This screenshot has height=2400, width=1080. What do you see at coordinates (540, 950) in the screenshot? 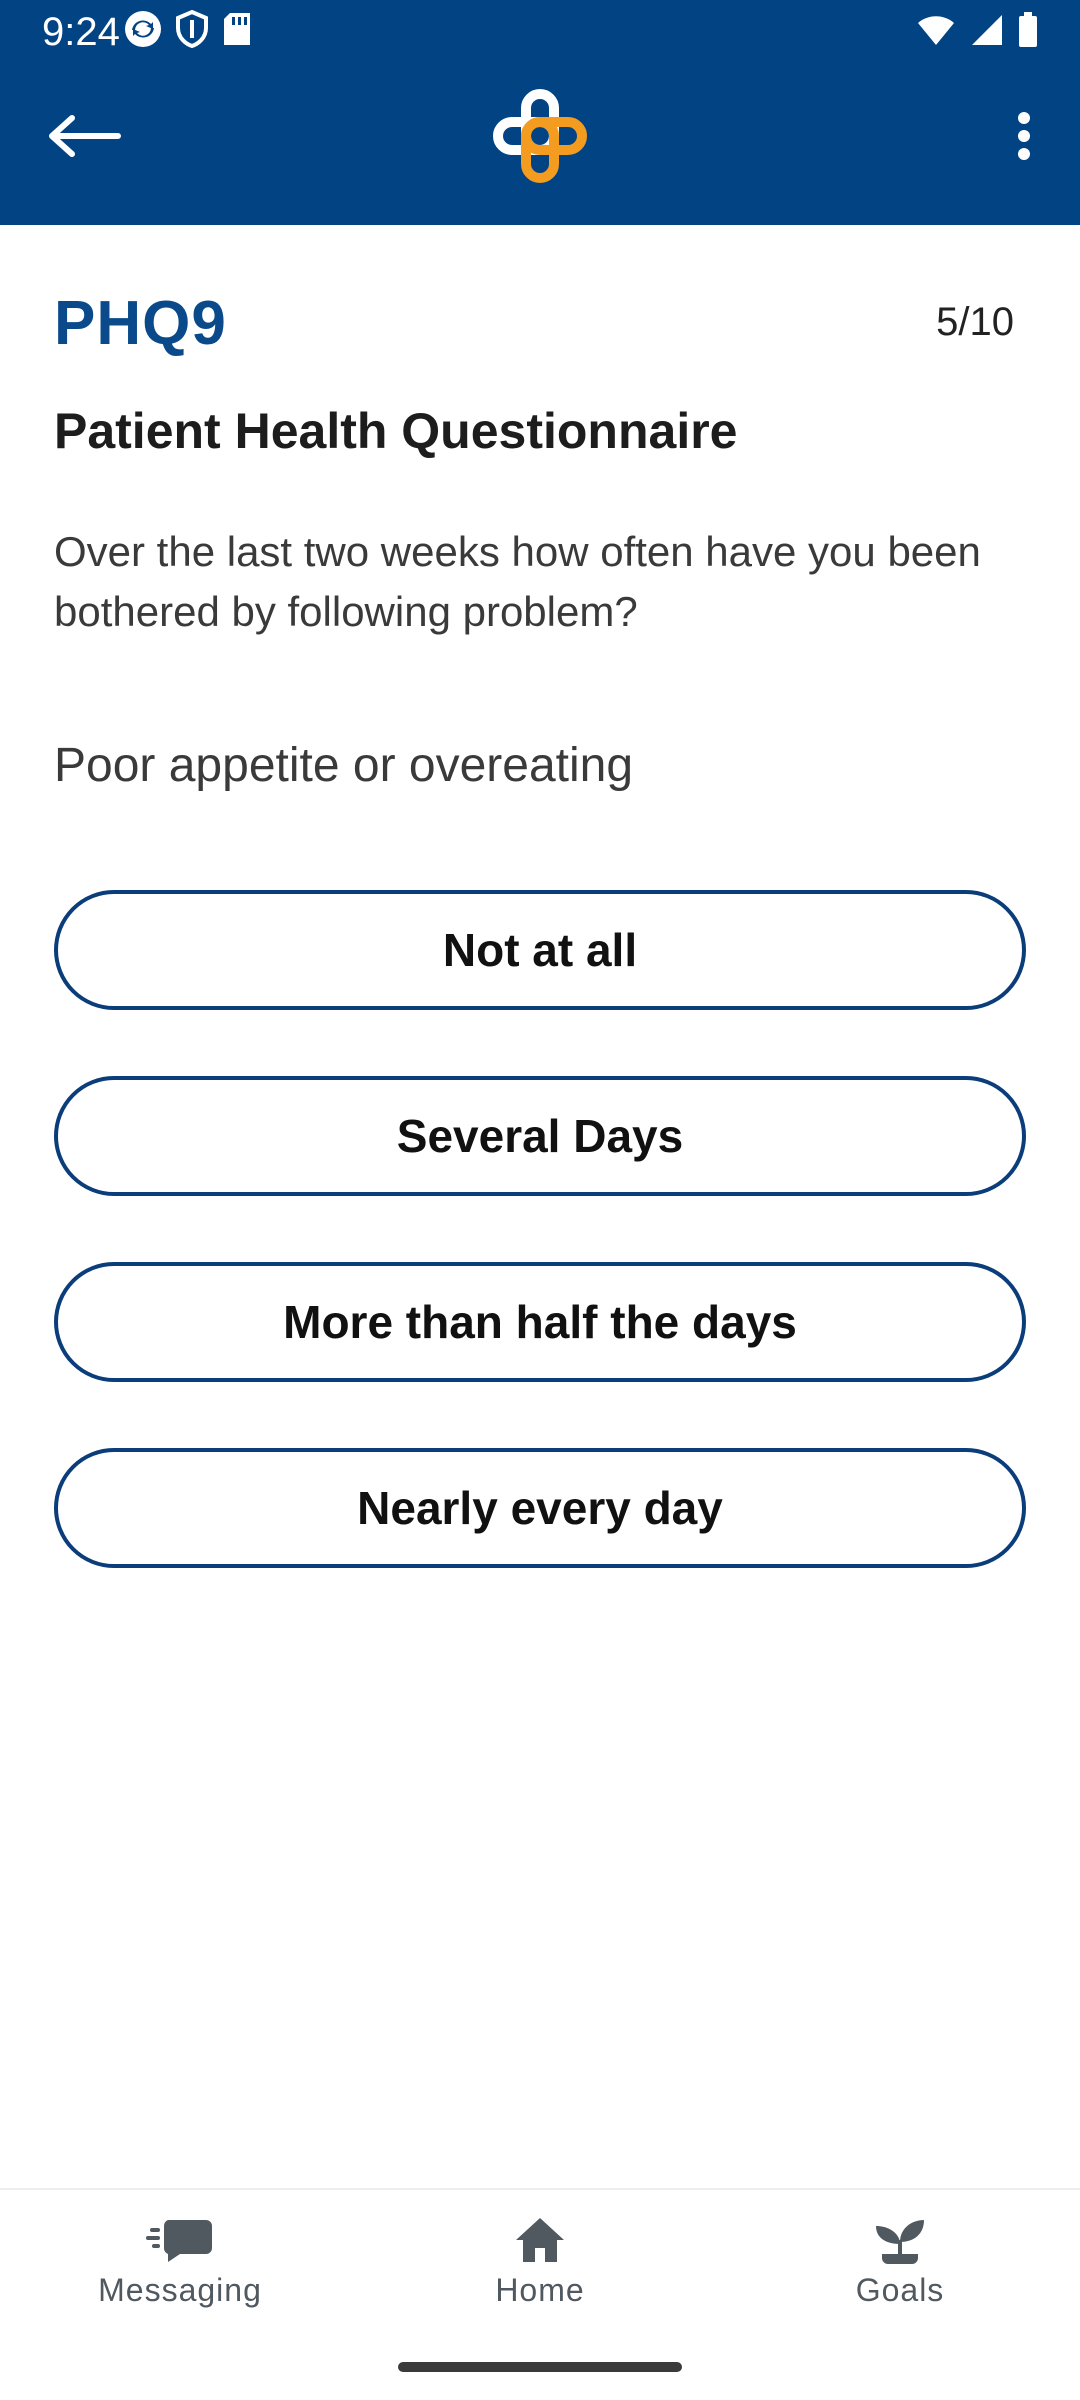
I see `option-not-at-all-button: Not at all` at bounding box center [540, 950].